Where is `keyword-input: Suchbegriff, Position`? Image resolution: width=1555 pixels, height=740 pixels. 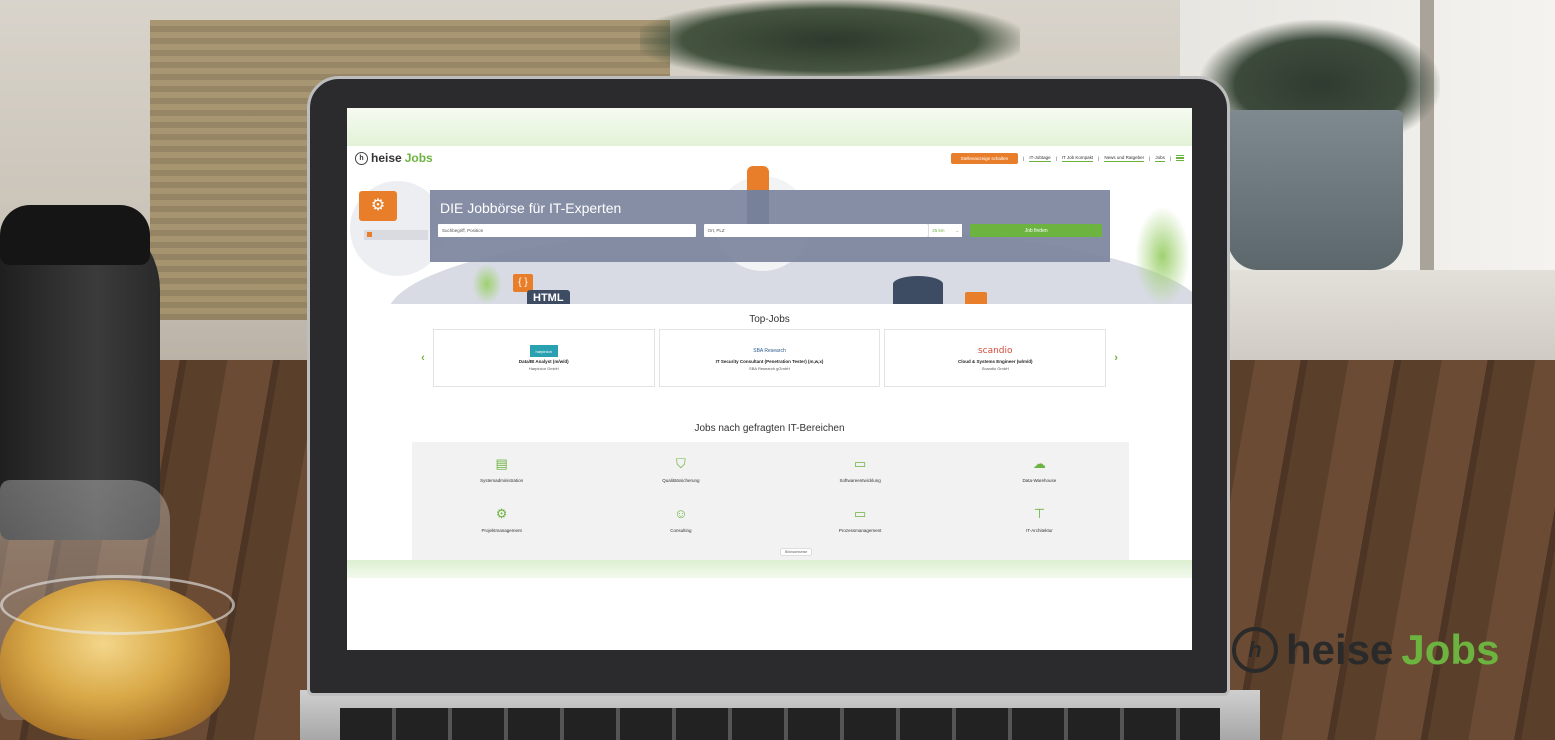 keyword-input: Suchbegriff, Position is located at coordinates (567, 230).